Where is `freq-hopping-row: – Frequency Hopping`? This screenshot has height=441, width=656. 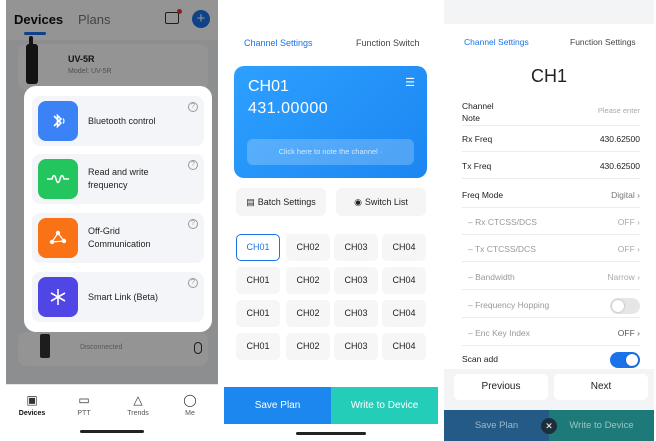
freq-hopping-row: – Frequency Hopping is located at coordinates (551, 305).